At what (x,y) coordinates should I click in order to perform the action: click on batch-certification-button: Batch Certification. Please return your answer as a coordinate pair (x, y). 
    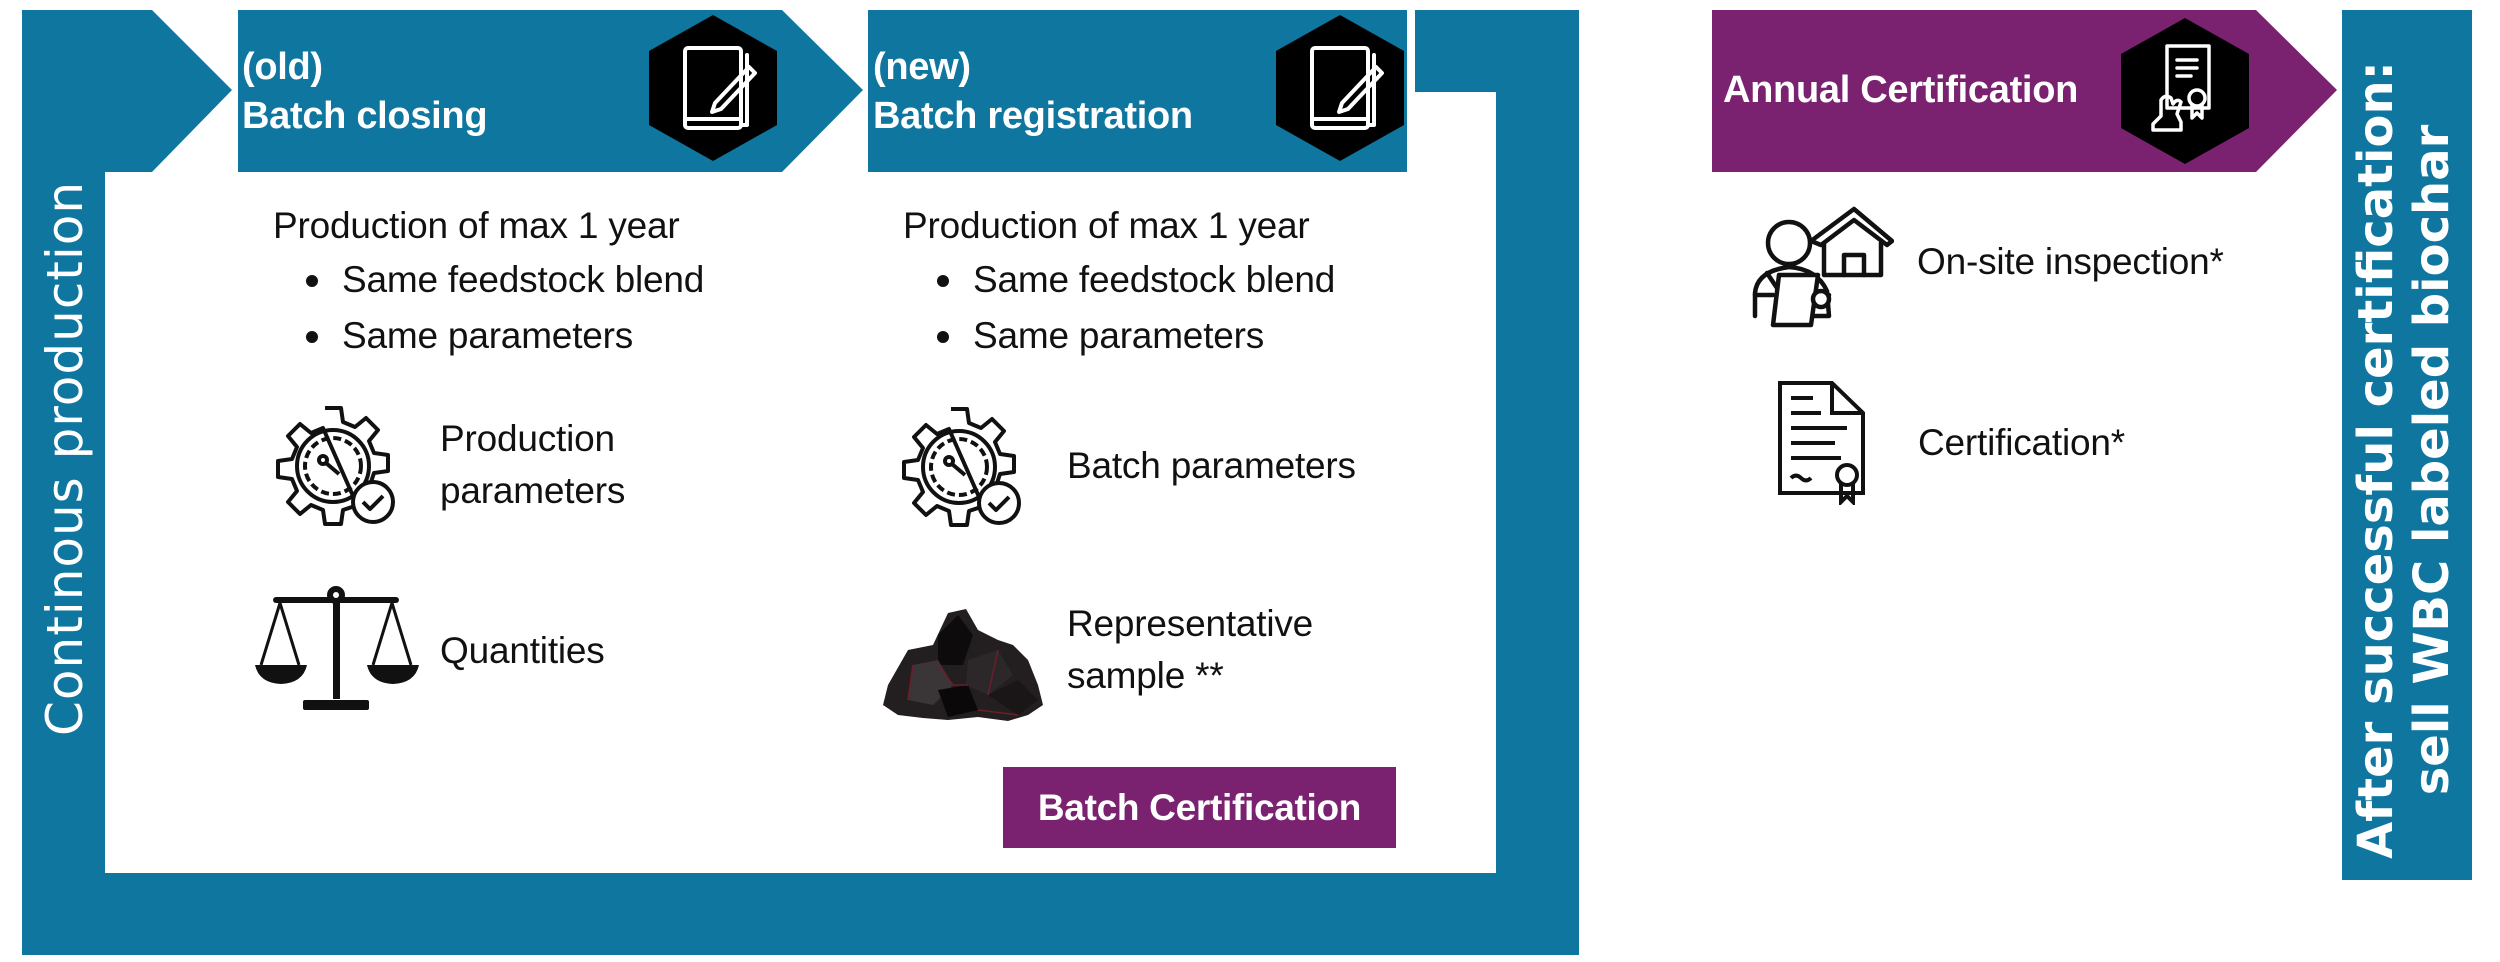
    Looking at the image, I should click on (1199, 807).